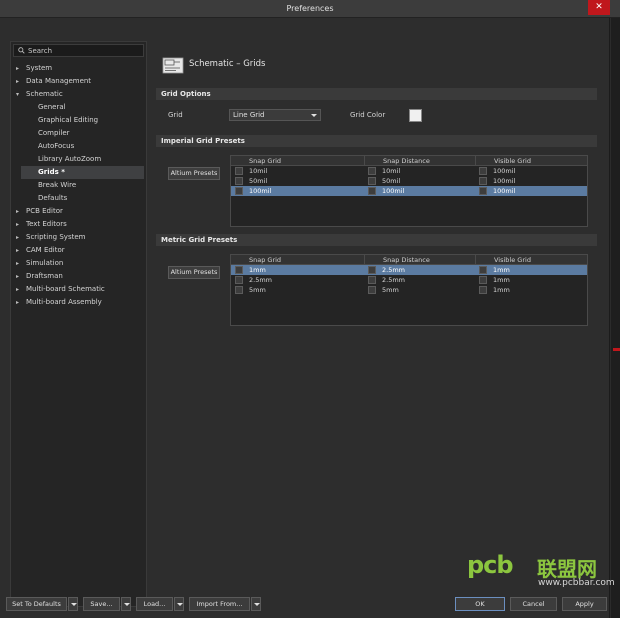  I want to click on load-dropdown, so click(179, 604).